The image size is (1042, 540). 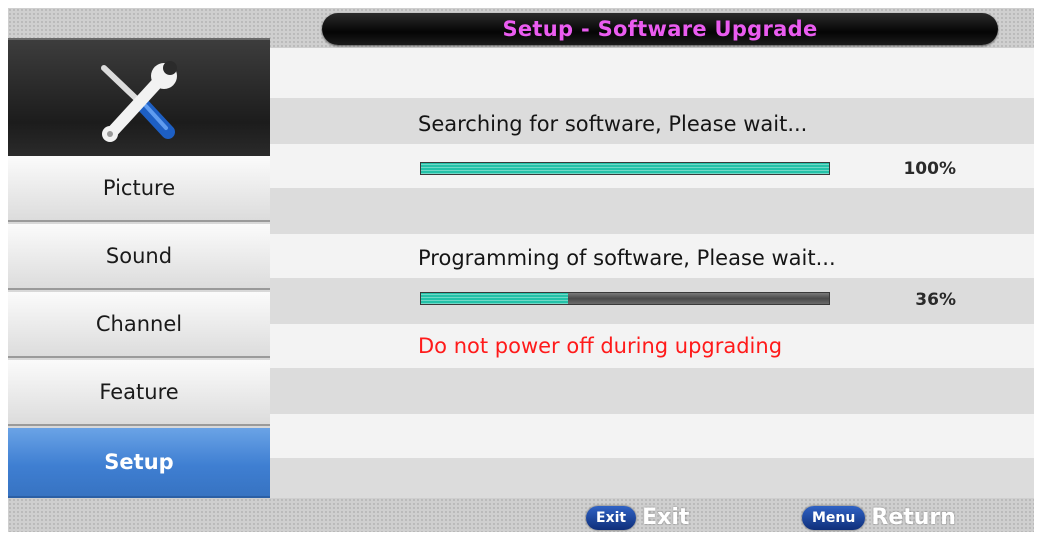 I want to click on menu-item-picture: Picture, so click(x=139, y=189).